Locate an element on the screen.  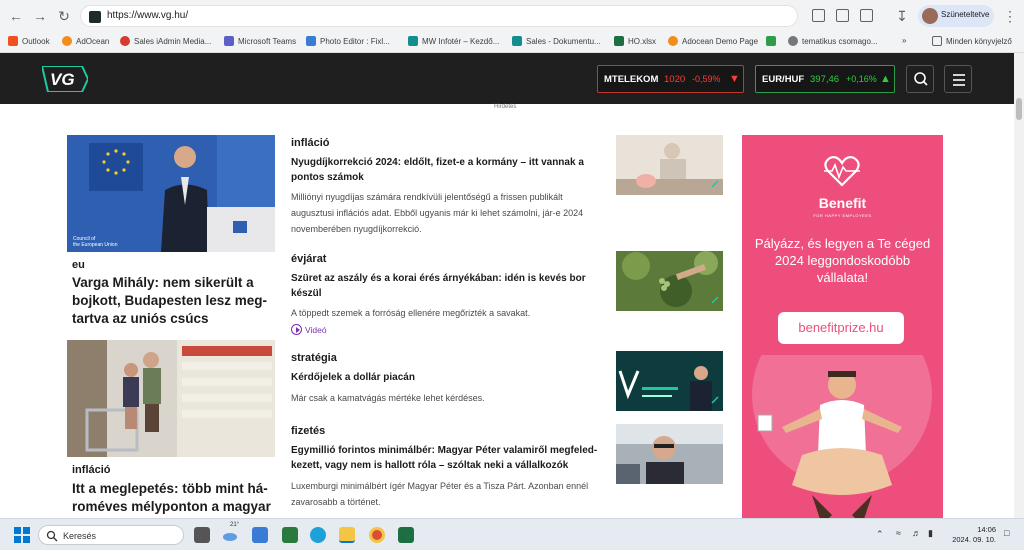
ad-label: Hirdetés is located at coordinates (505, 107).